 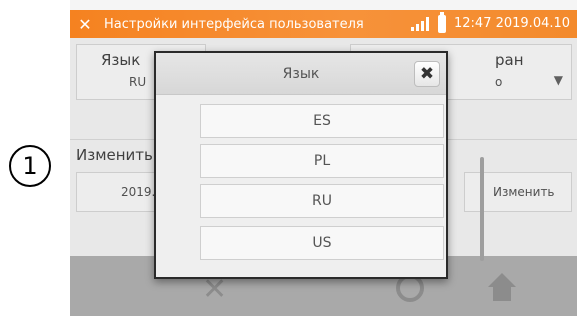 What do you see at coordinates (512, 23) in the screenshot?
I see `status-datetime: 12:47 2019.04.10` at bounding box center [512, 23].